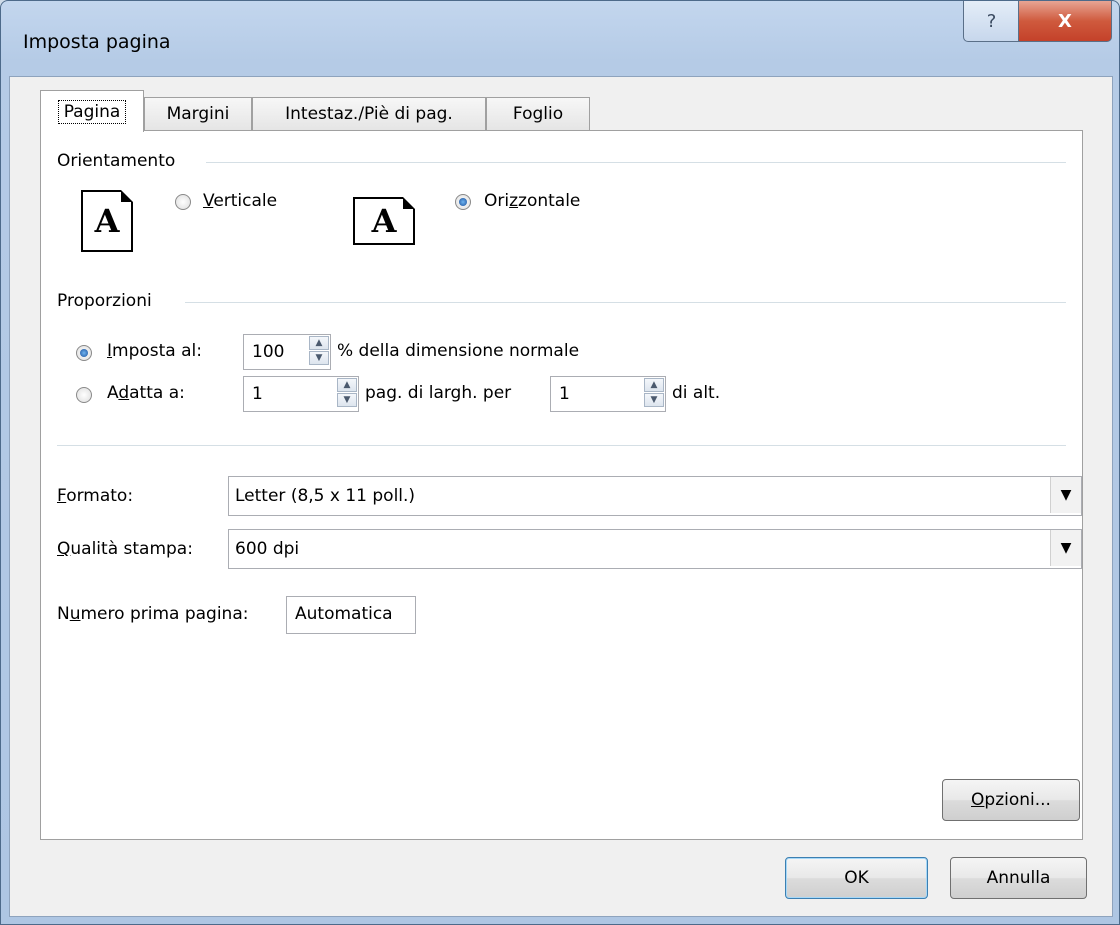  I want to click on close-button: X, so click(1065, 21).